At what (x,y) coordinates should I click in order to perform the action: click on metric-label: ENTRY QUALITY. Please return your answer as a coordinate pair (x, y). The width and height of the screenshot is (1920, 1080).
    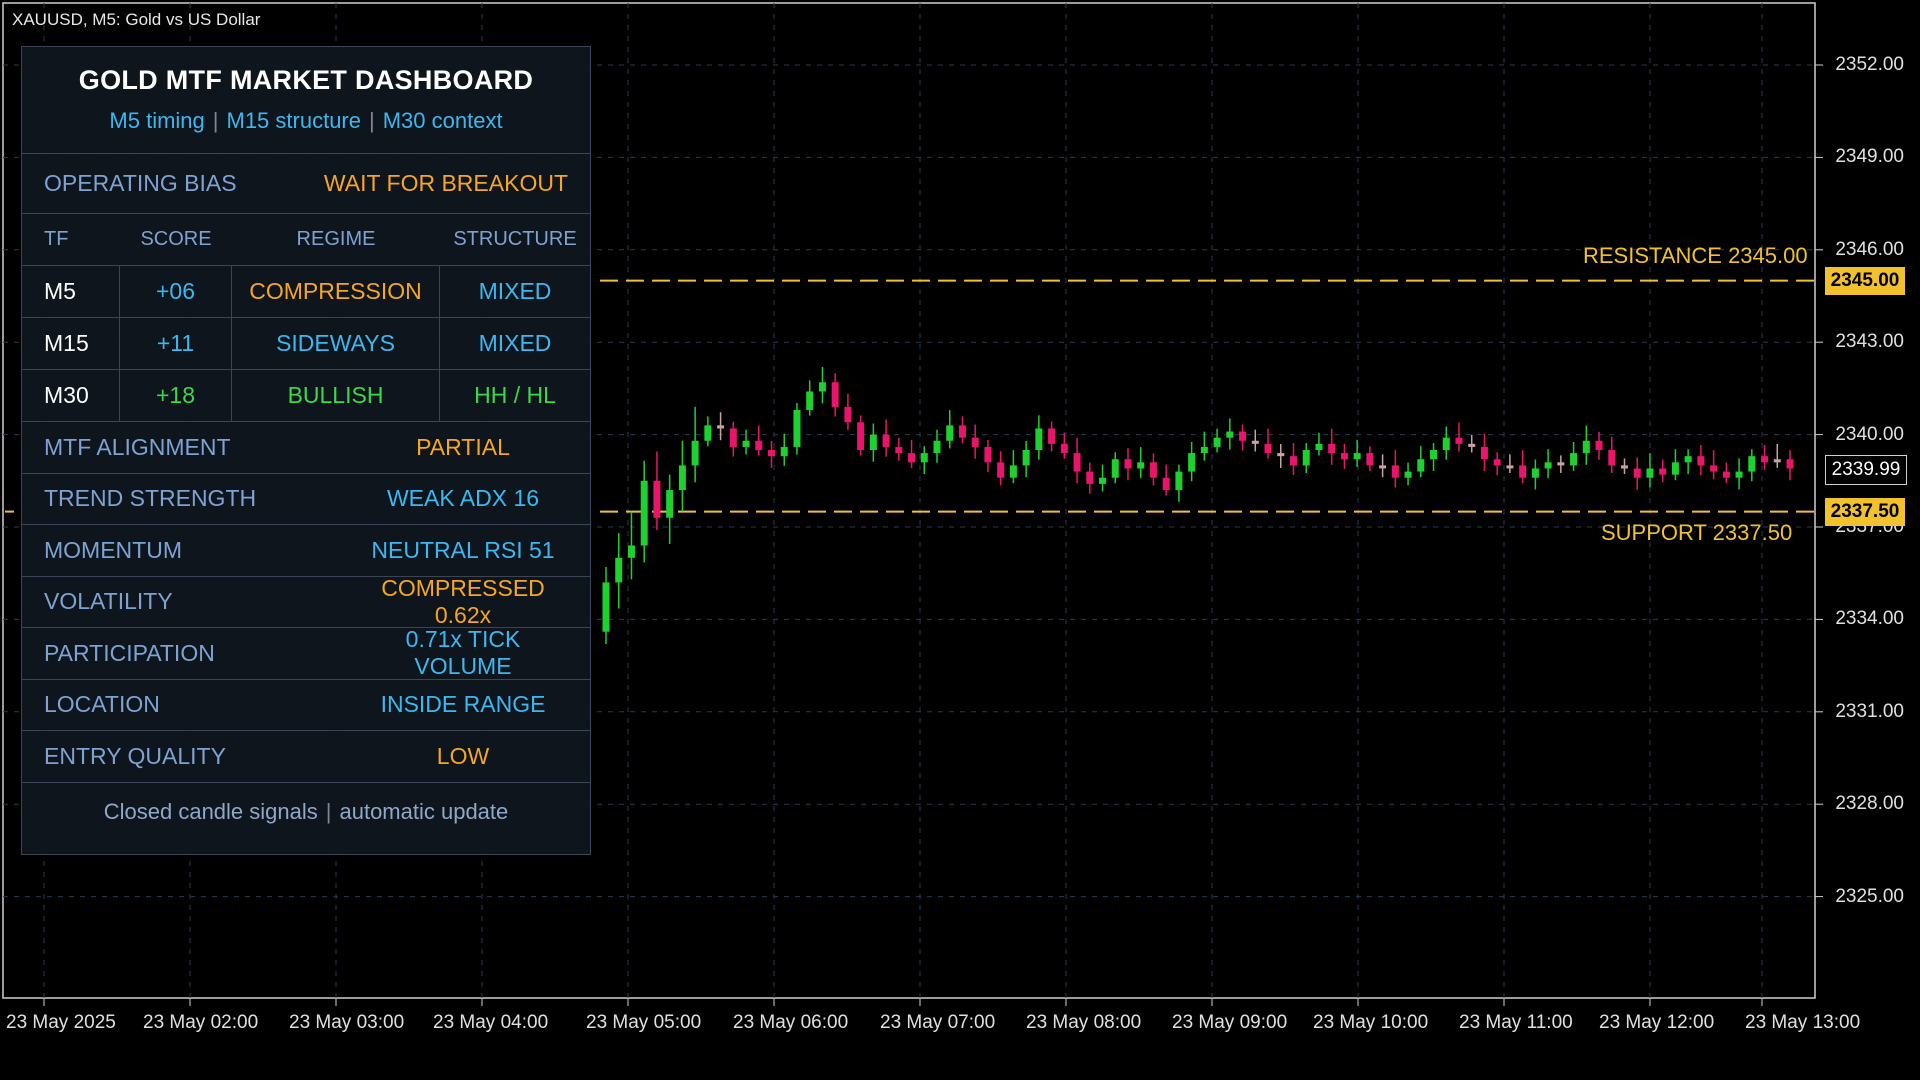
    Looking at the image, I should click on (135, 755).